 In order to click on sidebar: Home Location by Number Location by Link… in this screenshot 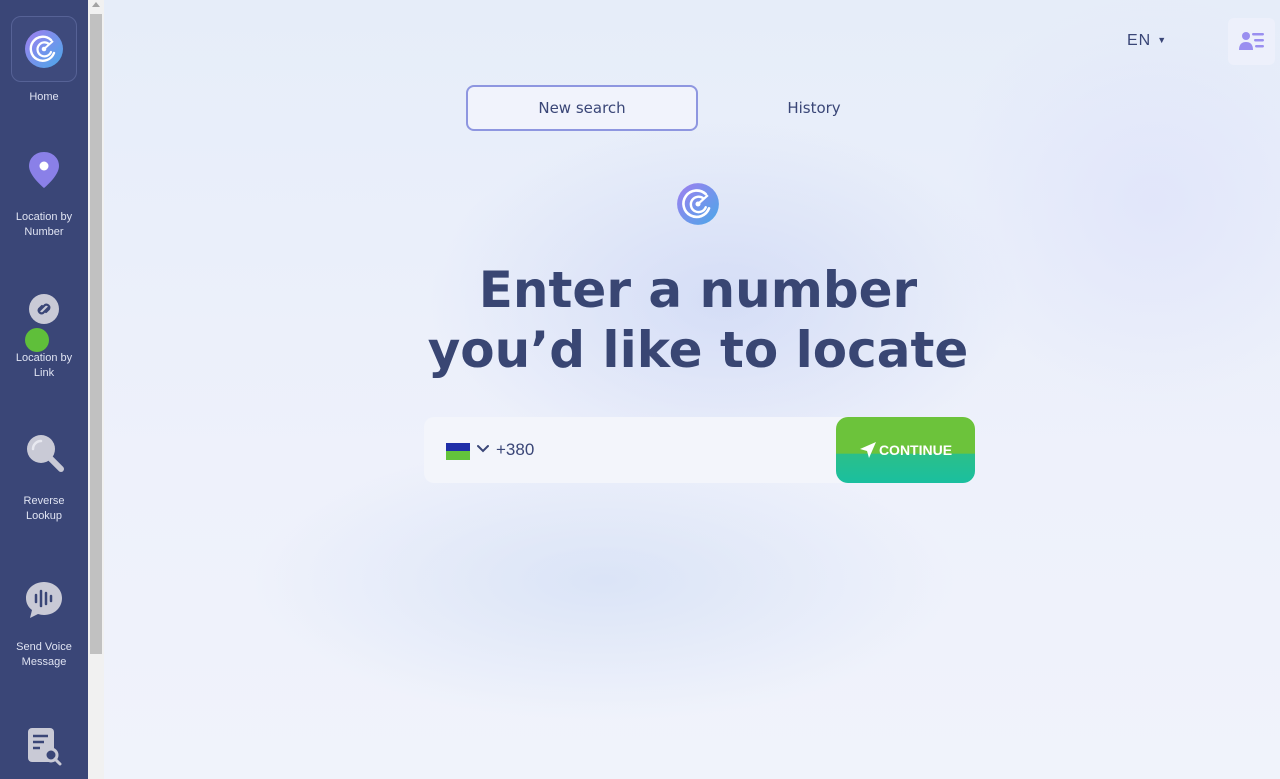, I will do `click(44, 389)`.